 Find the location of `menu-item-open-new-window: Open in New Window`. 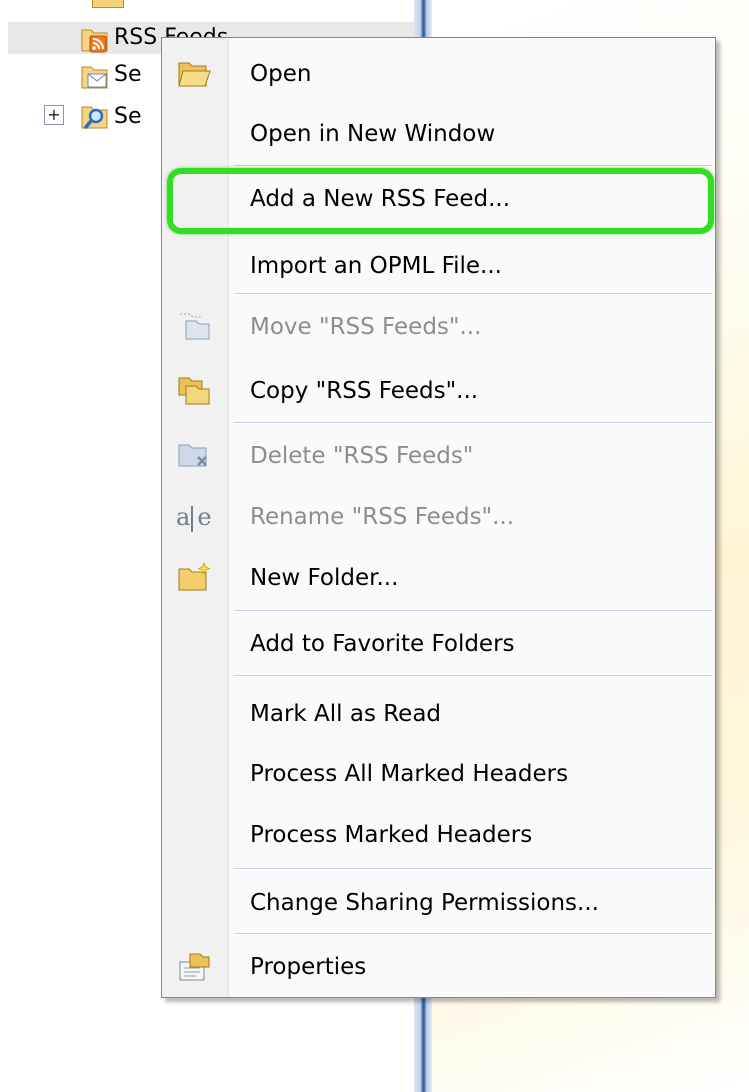

menu-item-open-new-window: Open in New Window is located at coordinates (438, 134).